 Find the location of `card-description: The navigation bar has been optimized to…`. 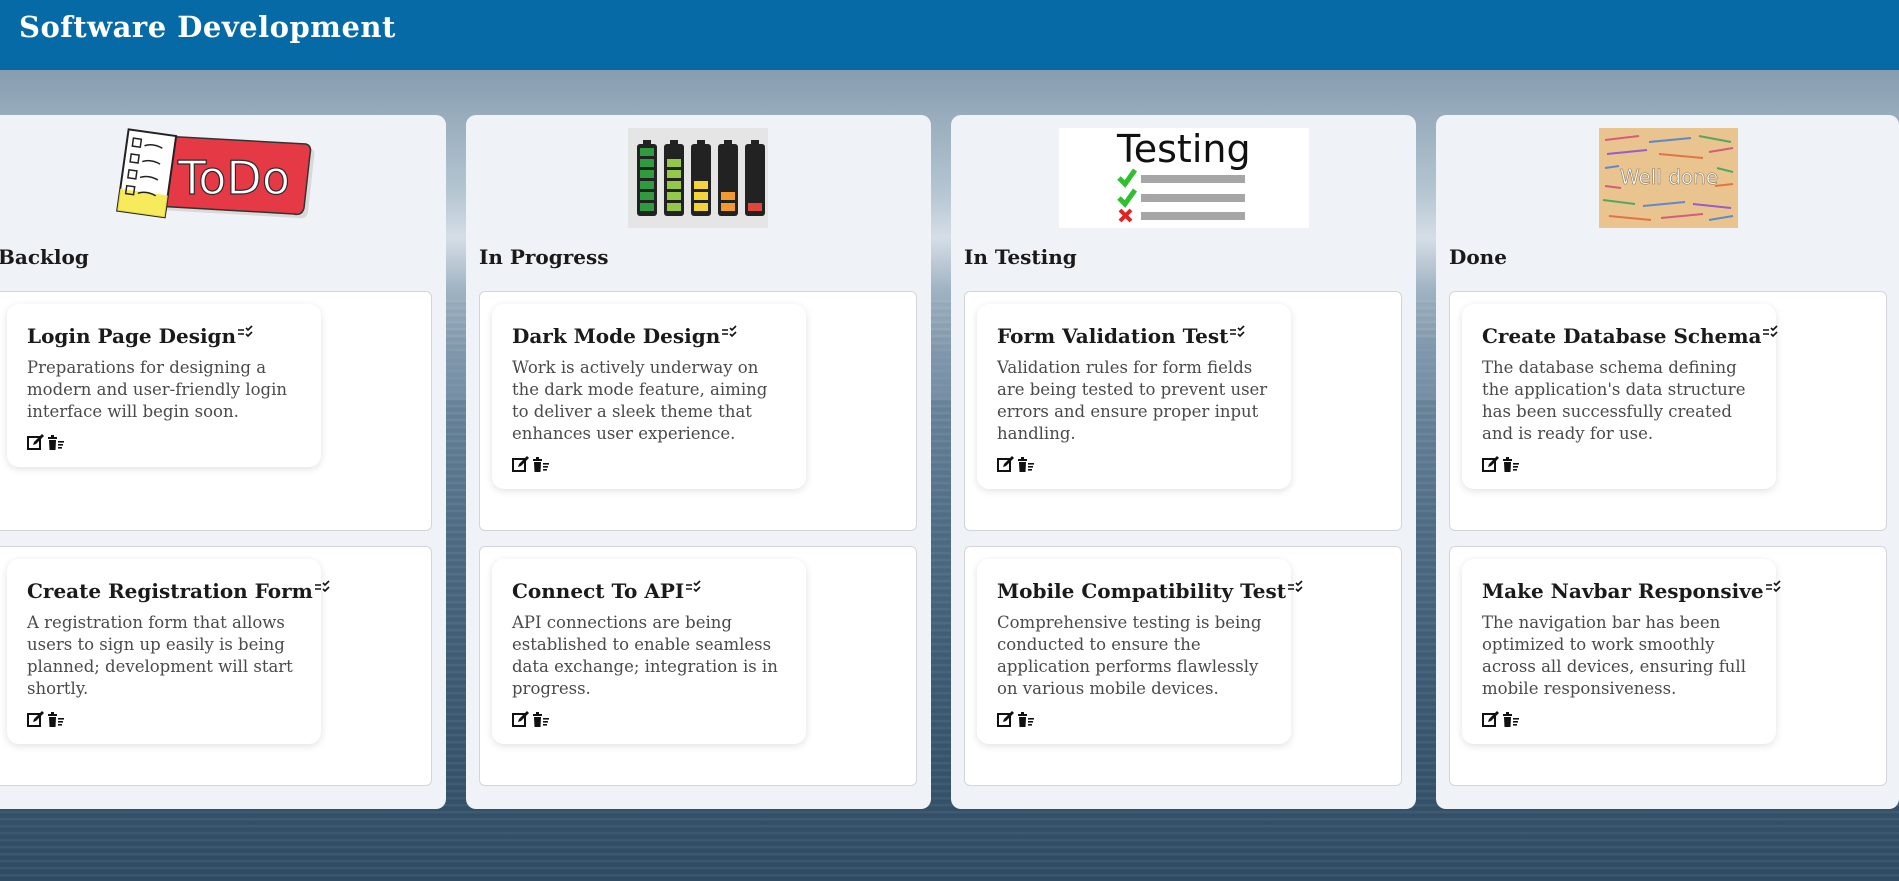

card-description: The navigation bar has been optimized to… is located at coordinates (1614, 655).